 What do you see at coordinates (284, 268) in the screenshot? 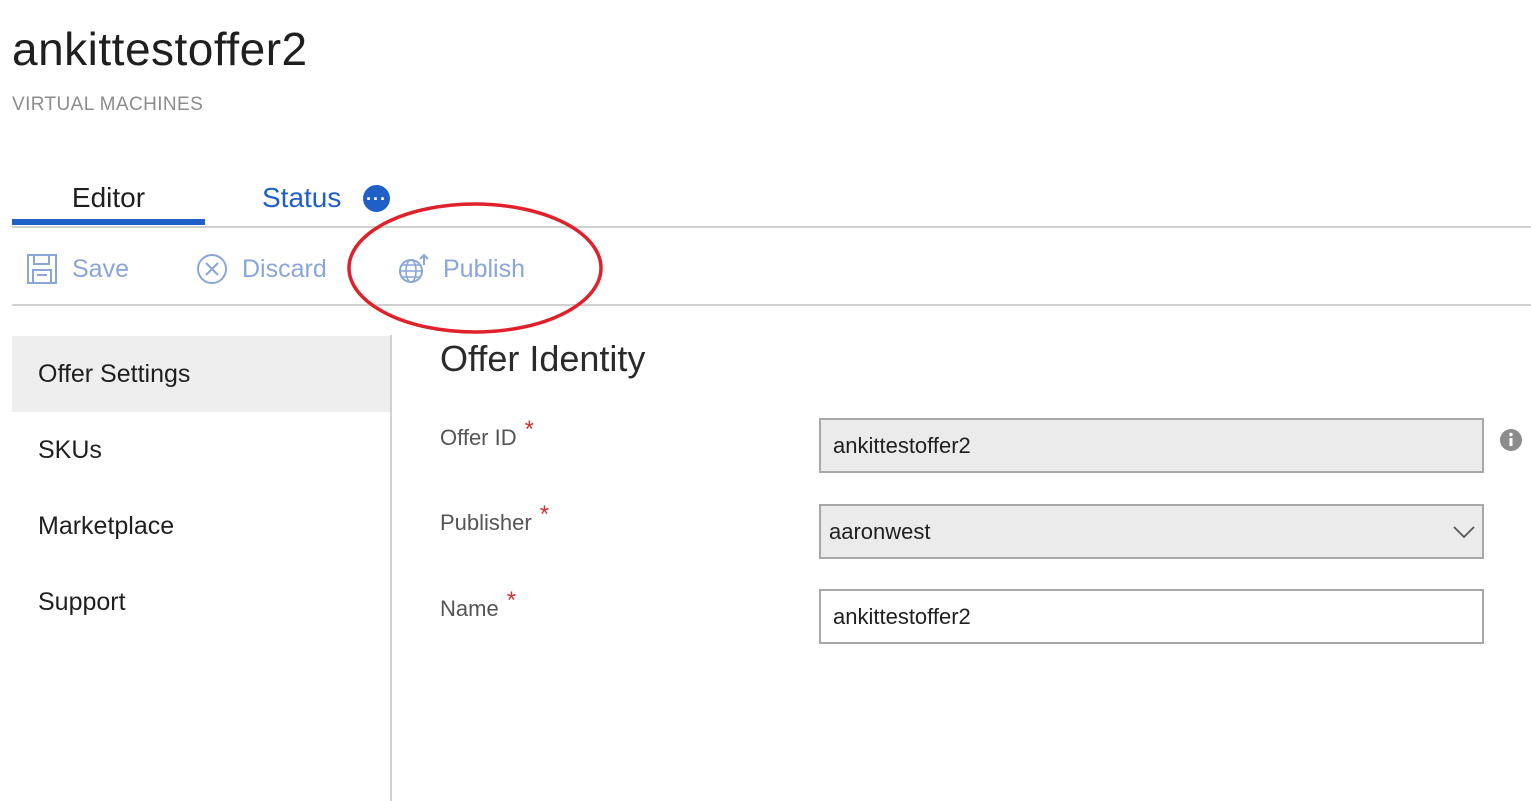
I see `discard-label: Discard` at bounding box center [284, 268].